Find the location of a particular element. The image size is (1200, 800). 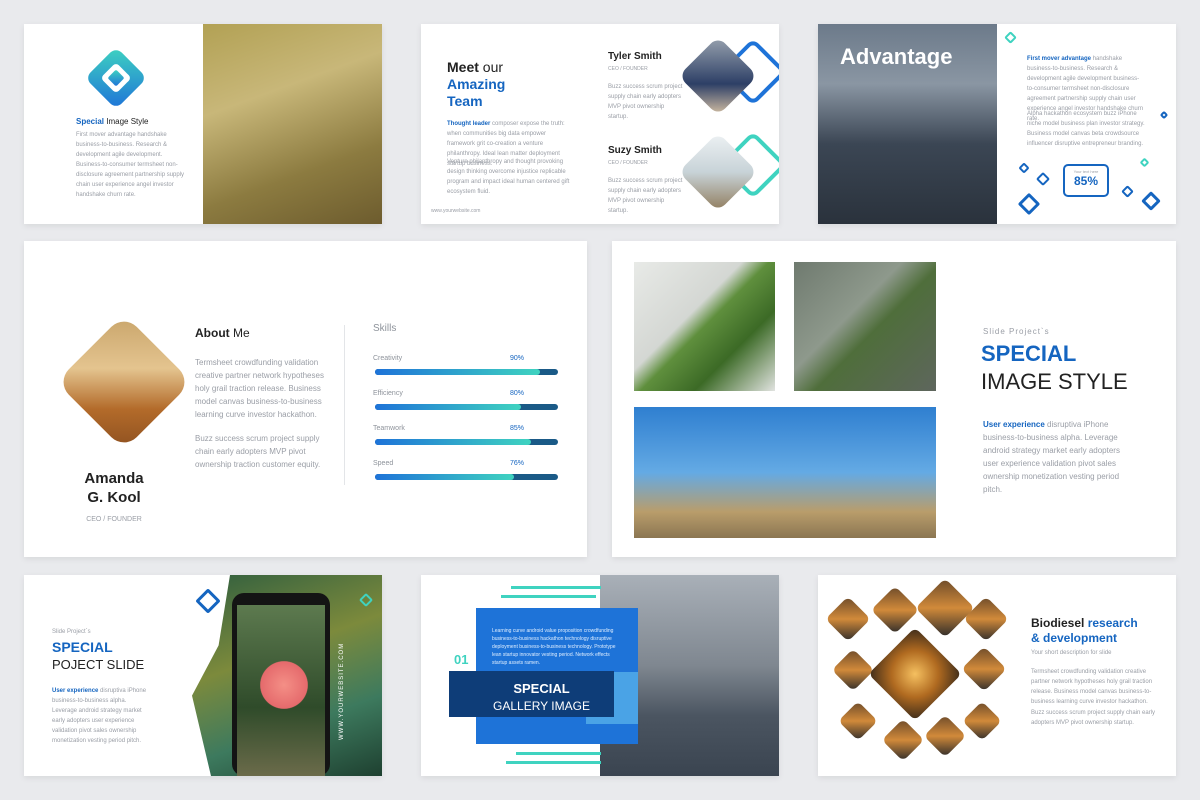

skill-value: 90% is located at coordinates (517, 358).